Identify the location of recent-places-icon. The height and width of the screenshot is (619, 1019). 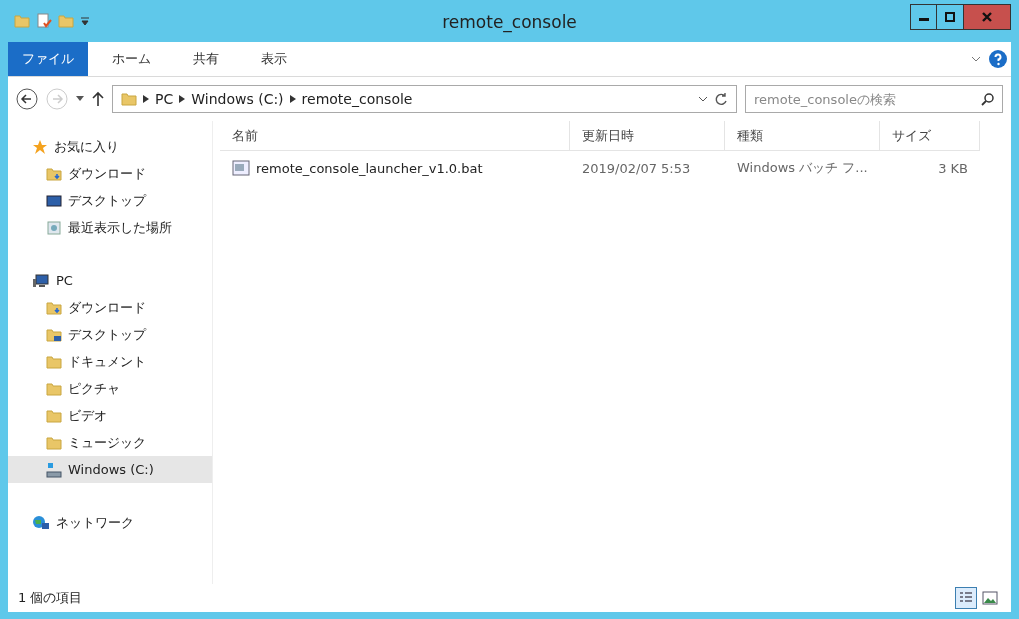
(54, 227).